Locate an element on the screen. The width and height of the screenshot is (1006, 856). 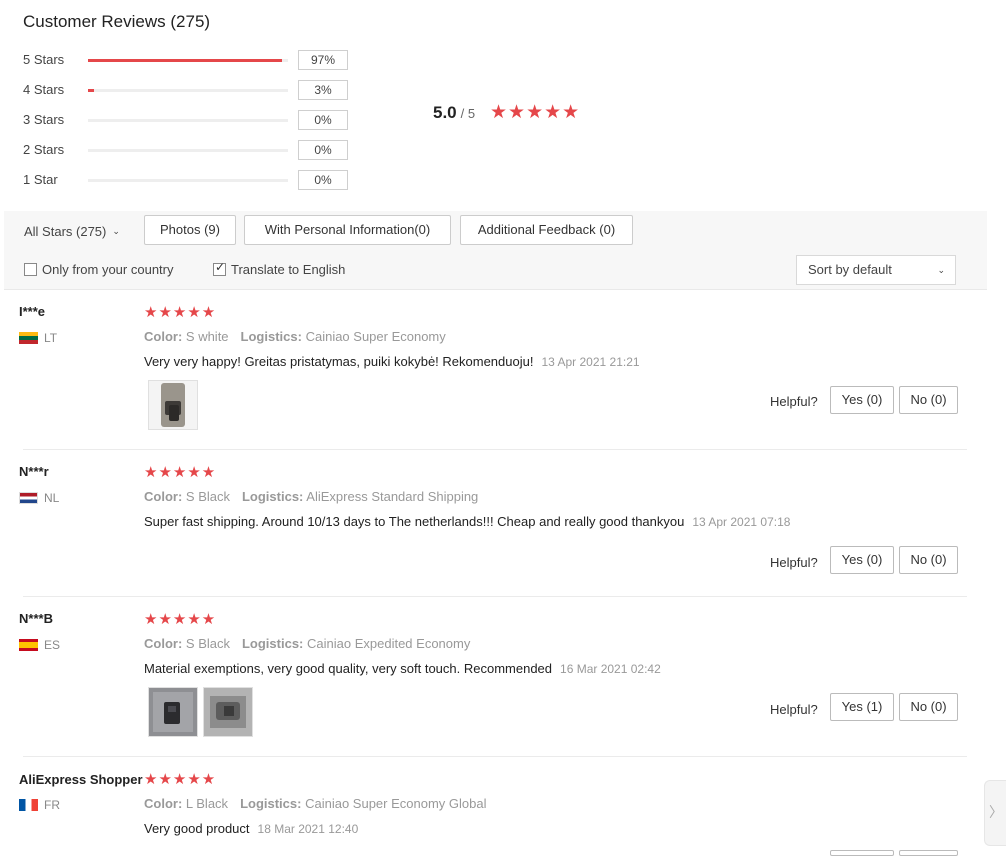
rating-label: 1 Star is located at coordinates (40, 179).